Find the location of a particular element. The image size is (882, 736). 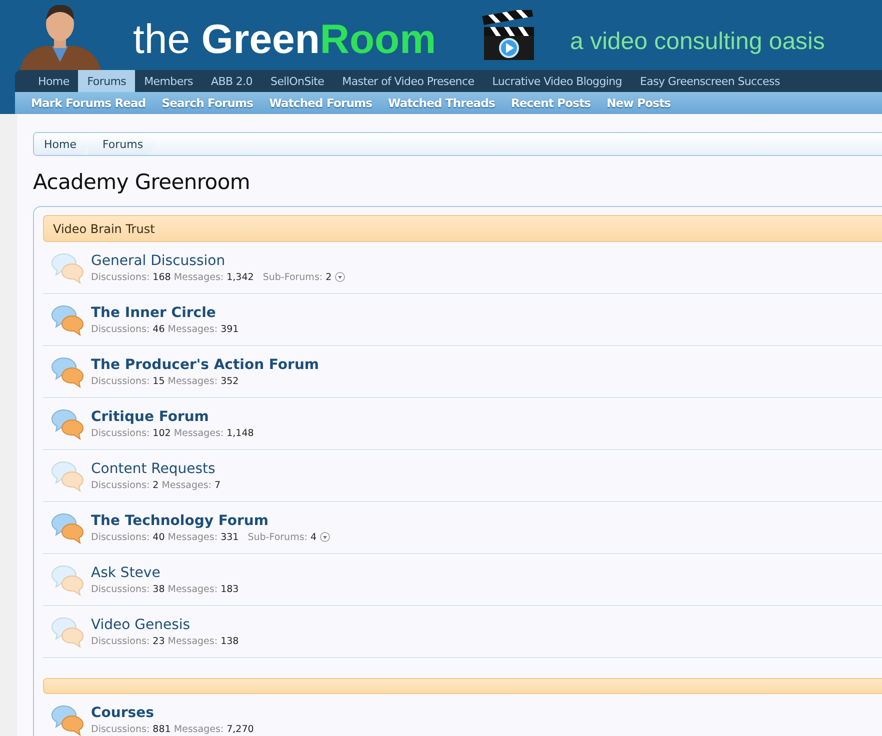

stat-value: 102 is located at coordinates (161, 433).